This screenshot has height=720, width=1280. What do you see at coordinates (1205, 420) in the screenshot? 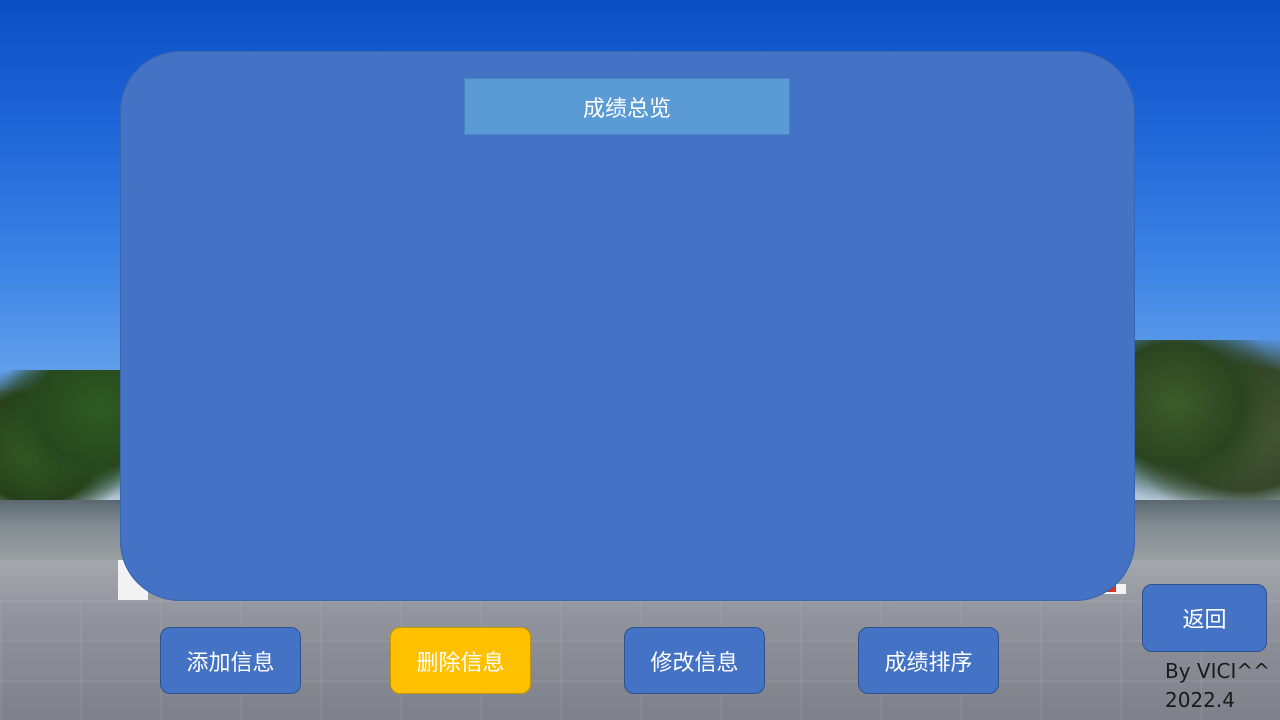
I see `background-trees-right` at bounding box center [1205, 420].